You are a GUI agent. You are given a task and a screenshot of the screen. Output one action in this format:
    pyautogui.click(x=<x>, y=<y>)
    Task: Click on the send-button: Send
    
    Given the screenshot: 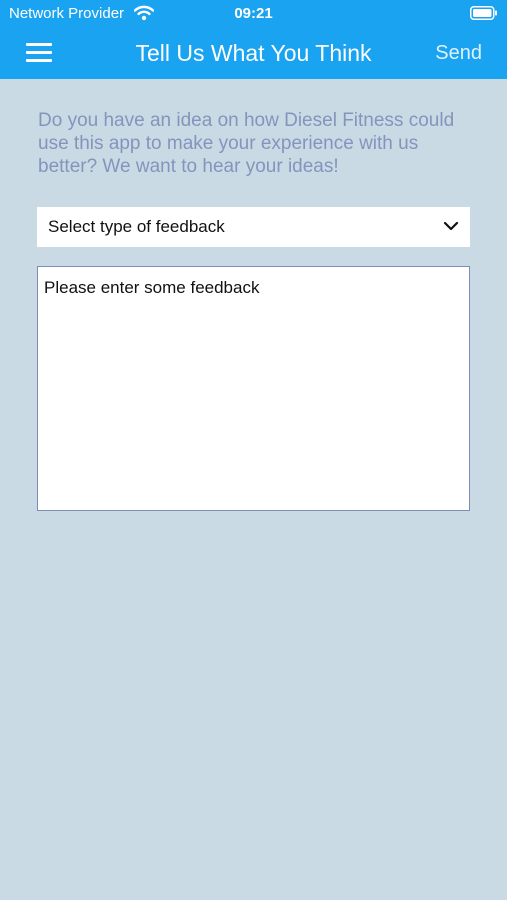 What is the action you would take?
    pyautogui.click(x=458, y=53)
    